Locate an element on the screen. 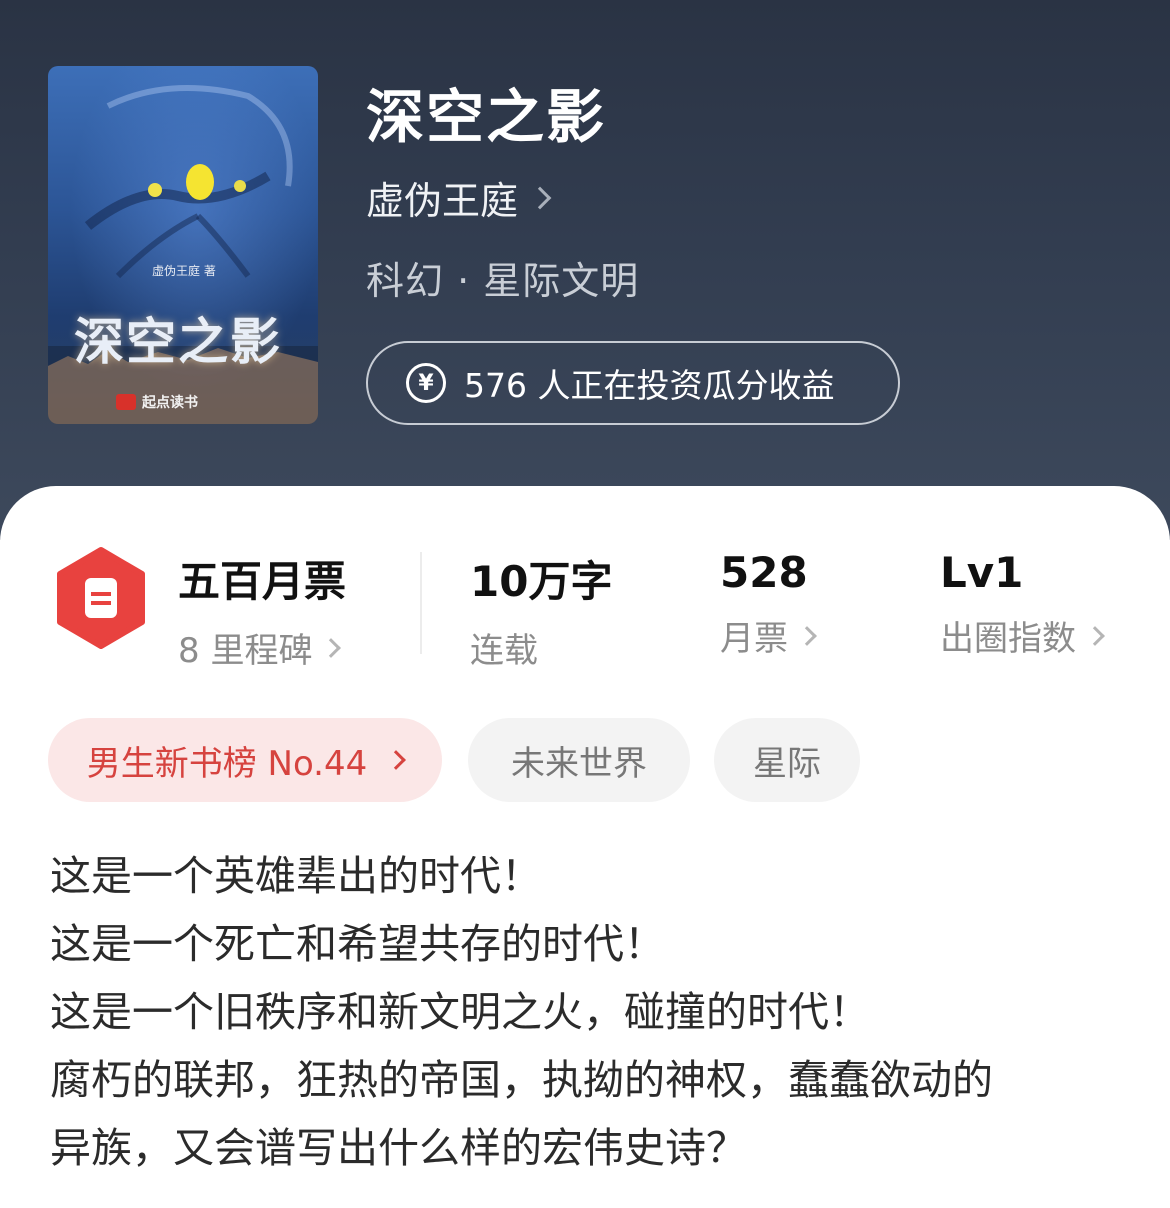 This screenshot has height=1208, width=1170. cover-title: 深空之影 is located at coordinates (178, 341).